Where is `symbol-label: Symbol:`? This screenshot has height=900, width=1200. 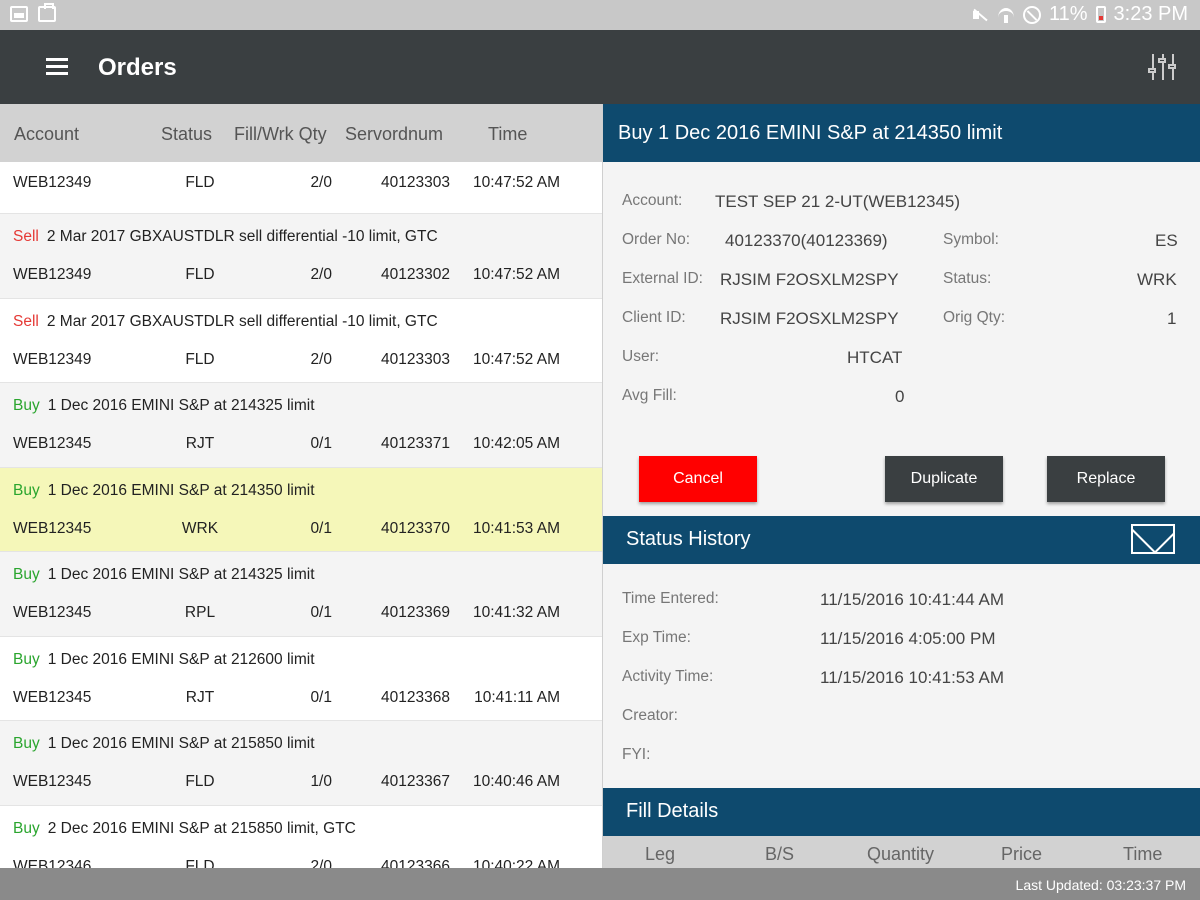 symbol-label: Symbol: is located at coordinates (971, 239).